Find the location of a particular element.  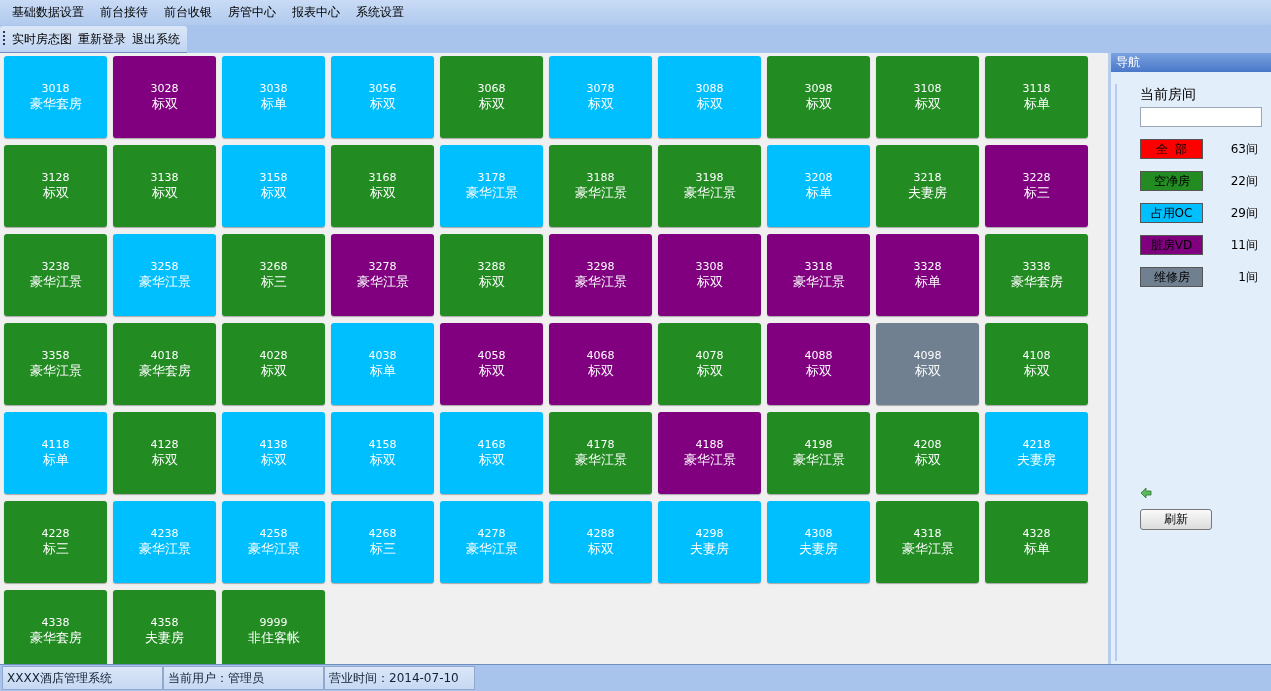

room-tile: 4058 标双 is located at coordinates (491, 364).